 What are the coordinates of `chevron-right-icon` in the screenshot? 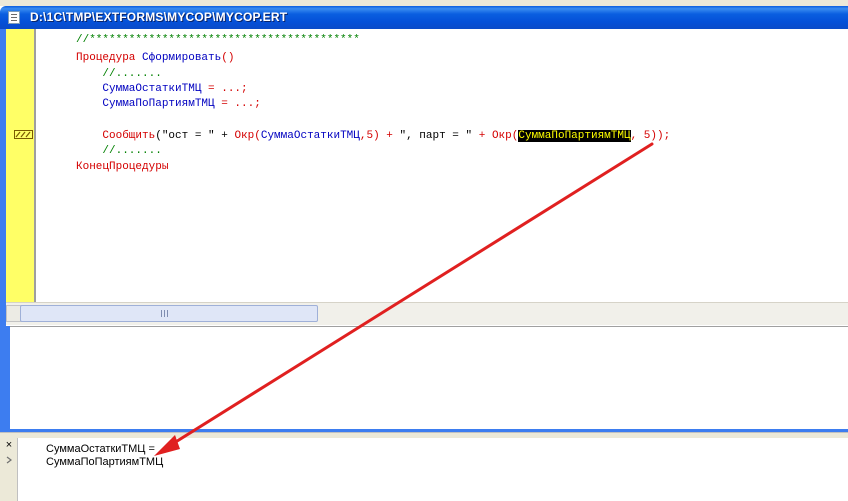 It's located at (9, 460).